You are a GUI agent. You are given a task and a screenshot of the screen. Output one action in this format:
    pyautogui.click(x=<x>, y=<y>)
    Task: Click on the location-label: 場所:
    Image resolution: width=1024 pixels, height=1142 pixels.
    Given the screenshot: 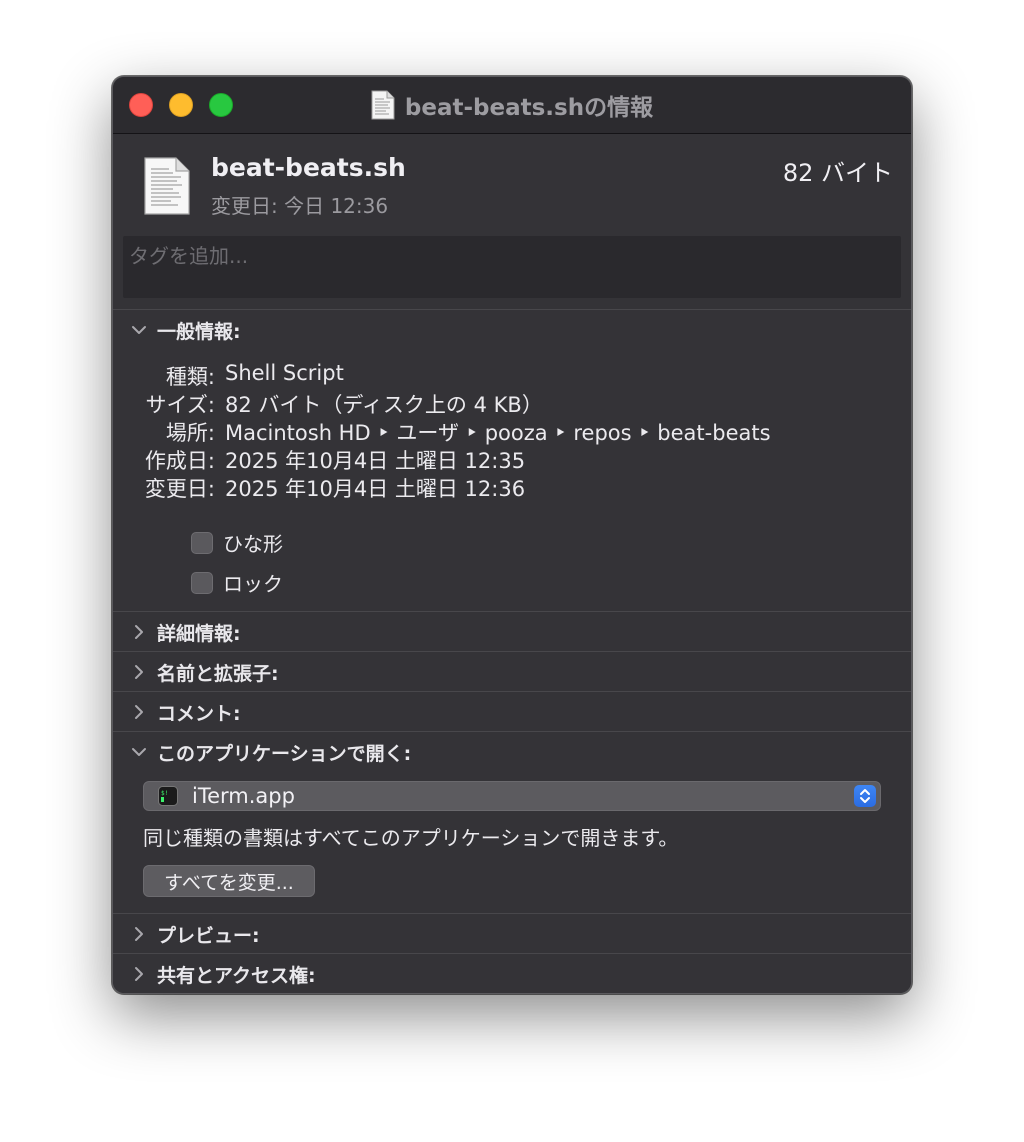 What is the action you would take?
    pyautogui.click(x=190, y=433)
    